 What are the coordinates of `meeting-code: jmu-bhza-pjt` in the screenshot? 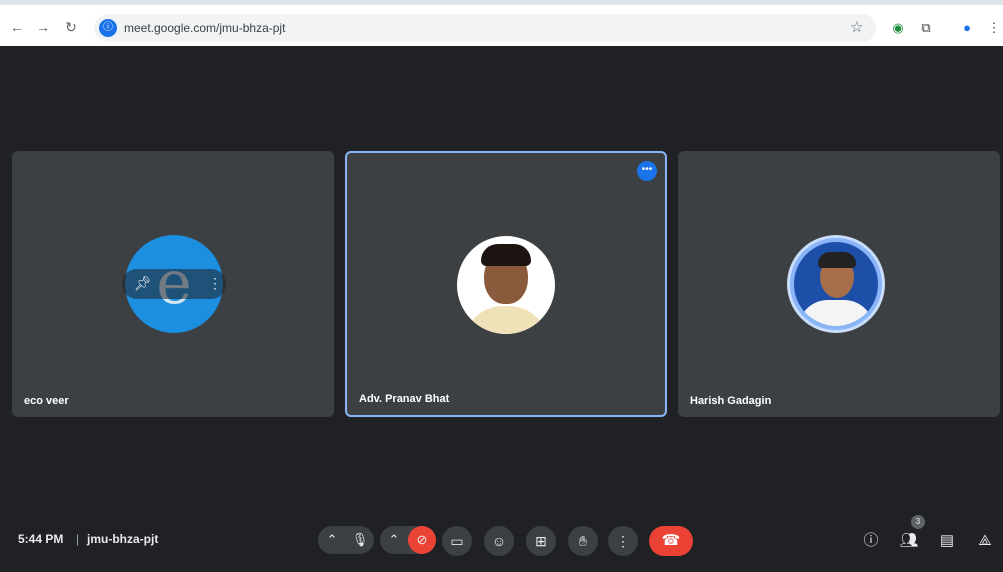 It's located at (123, 539).